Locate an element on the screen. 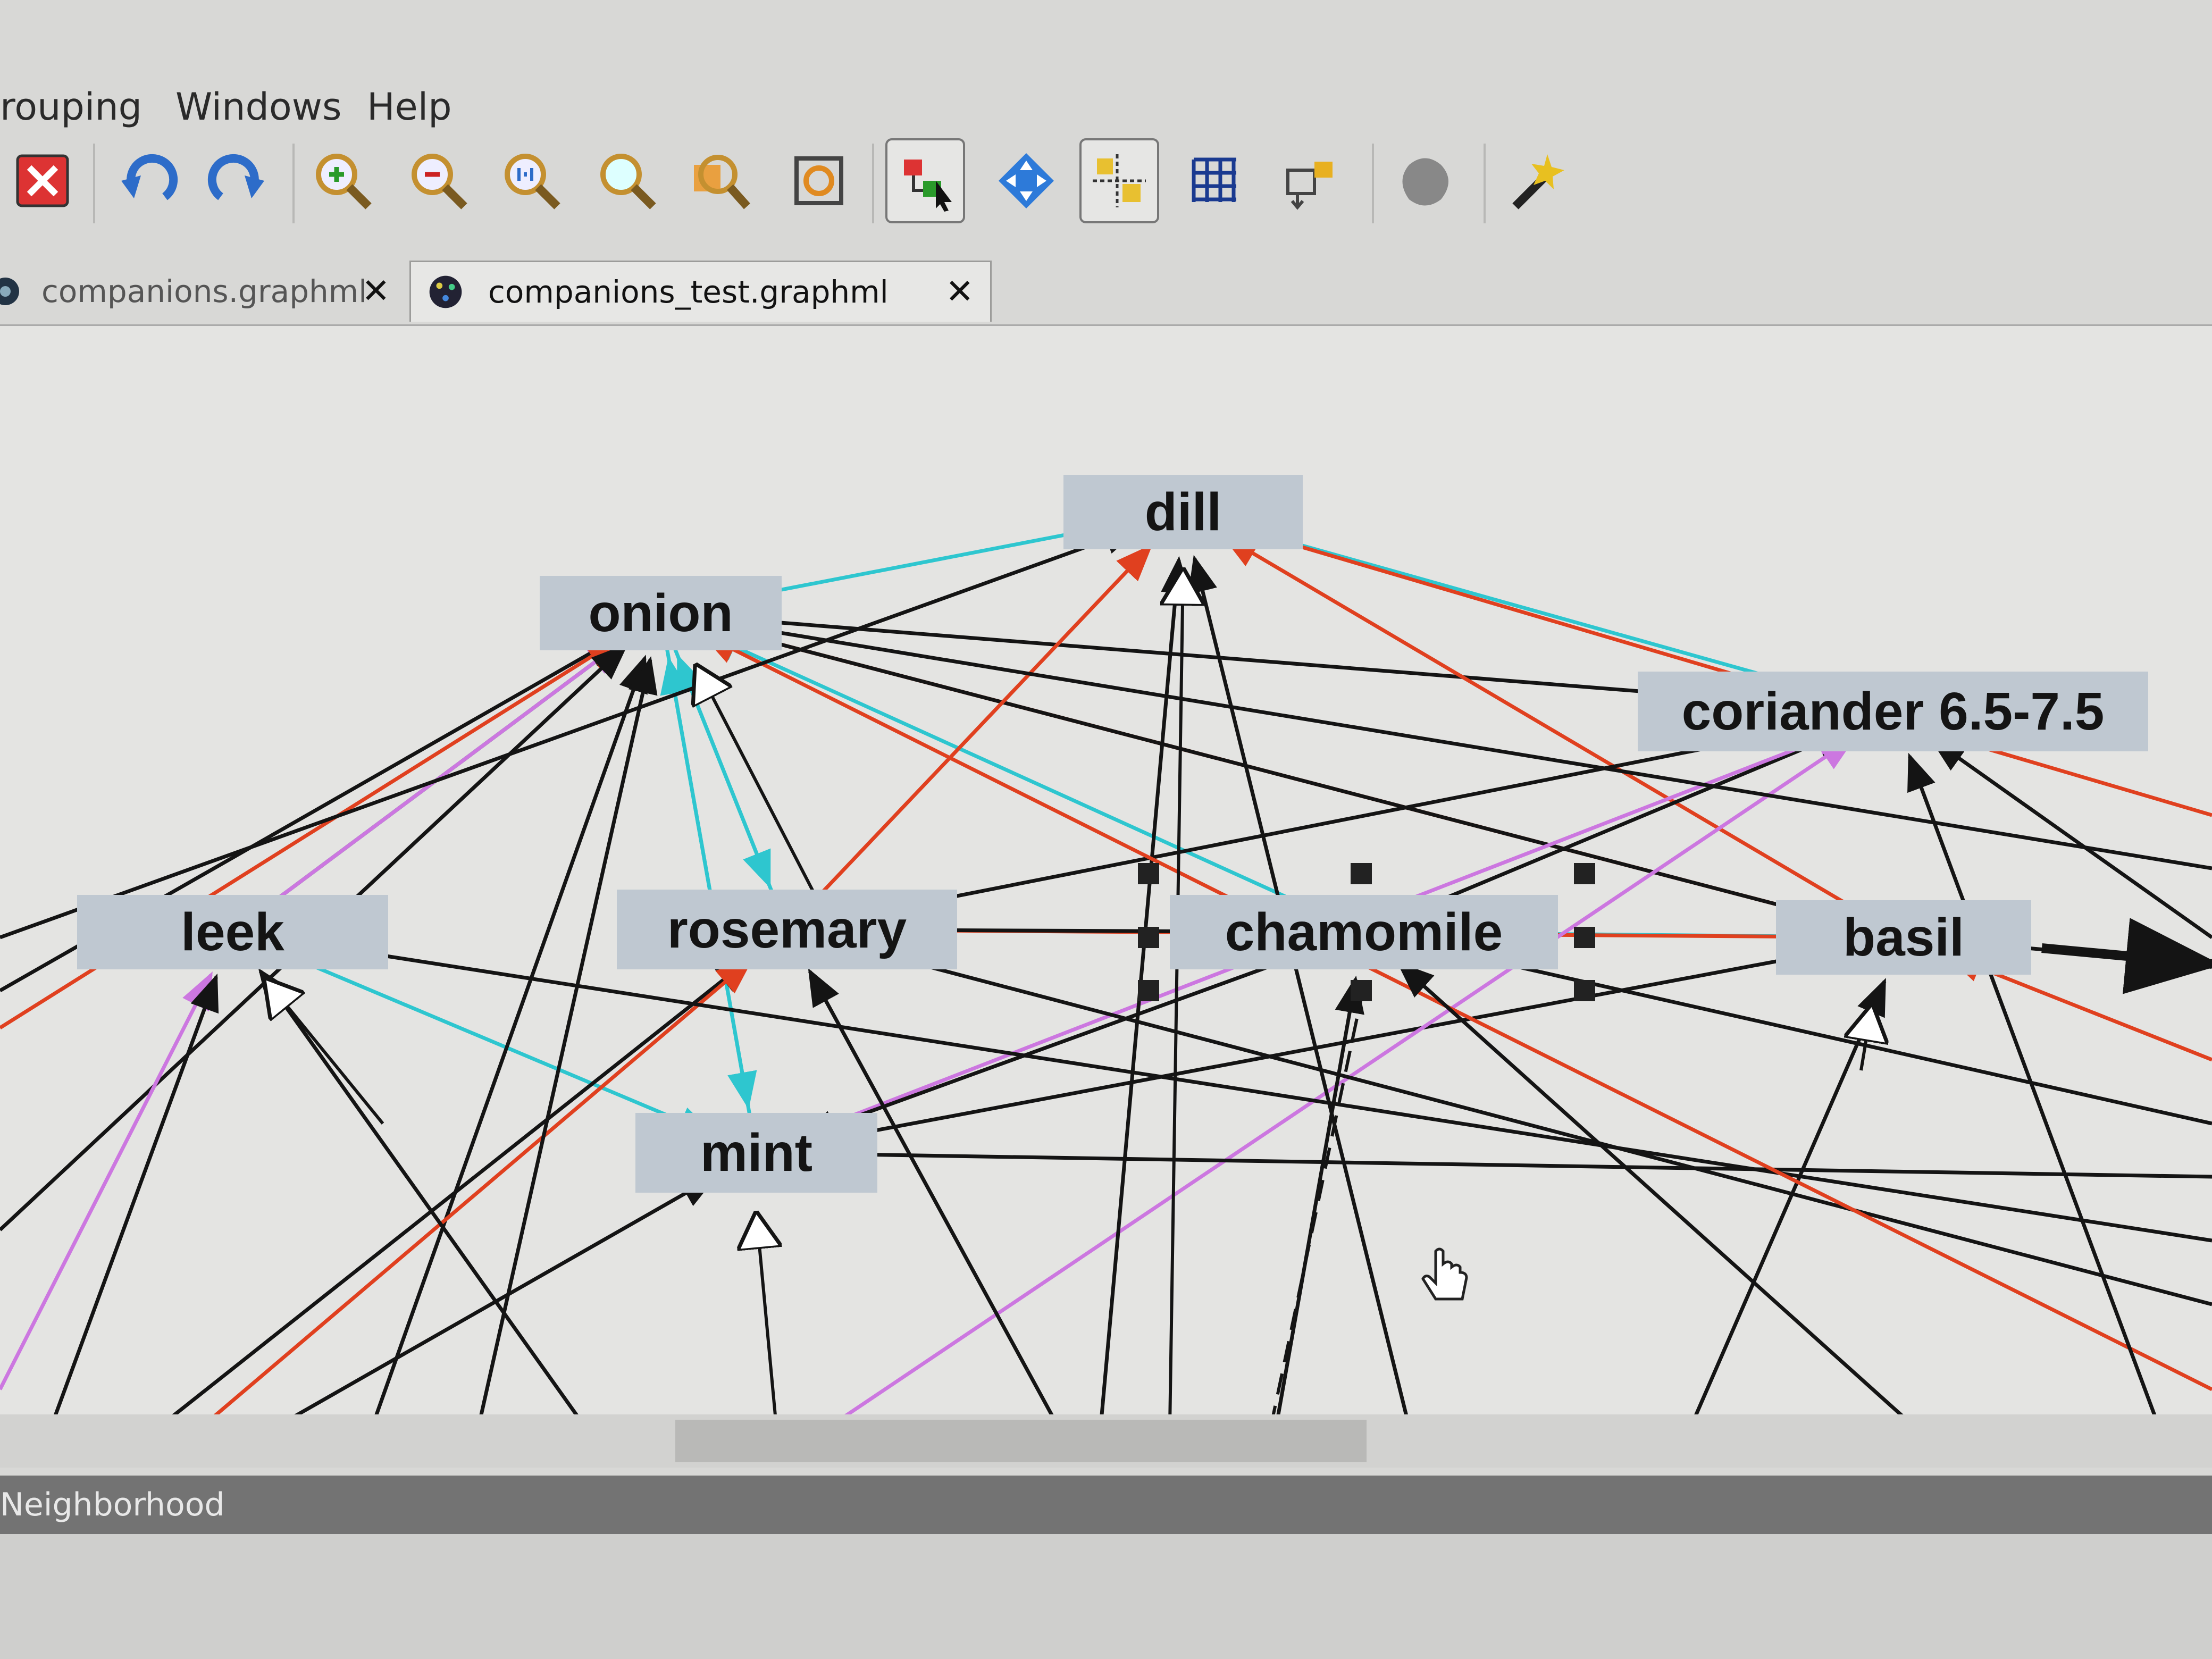 Image resolution: width=2212 pixels, height=1659 pixels. grid-button is located at coordinates (1215, 180).